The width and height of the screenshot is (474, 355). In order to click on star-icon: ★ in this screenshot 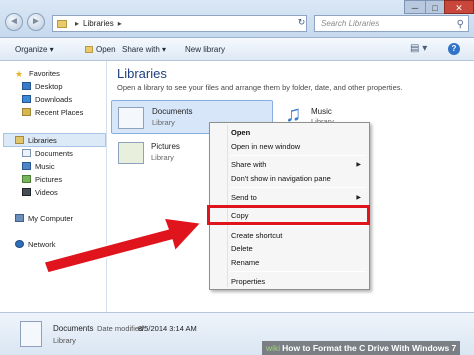, I will do `click(19, 74)`.